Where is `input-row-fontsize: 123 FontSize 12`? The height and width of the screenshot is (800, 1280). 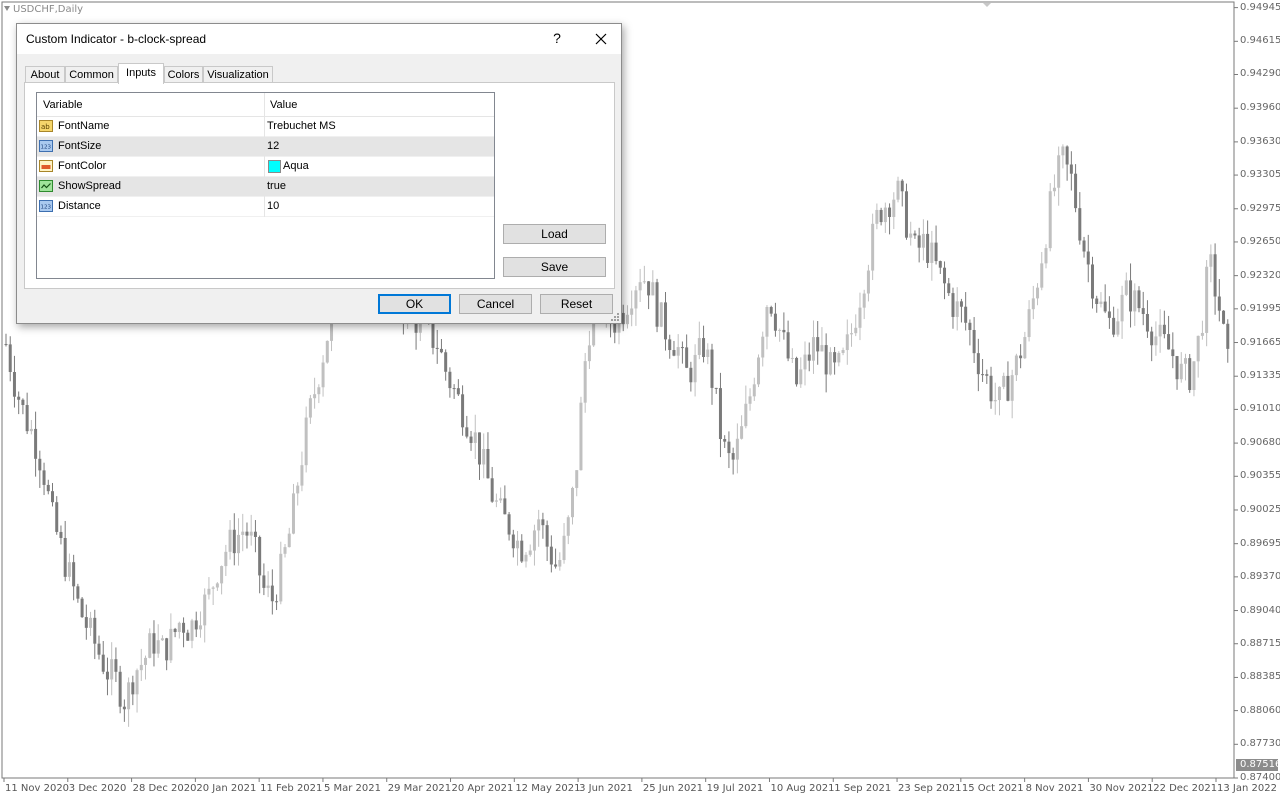 input-row-fontsize: 123 FontSize 12 is located at coordinates (265, 147).